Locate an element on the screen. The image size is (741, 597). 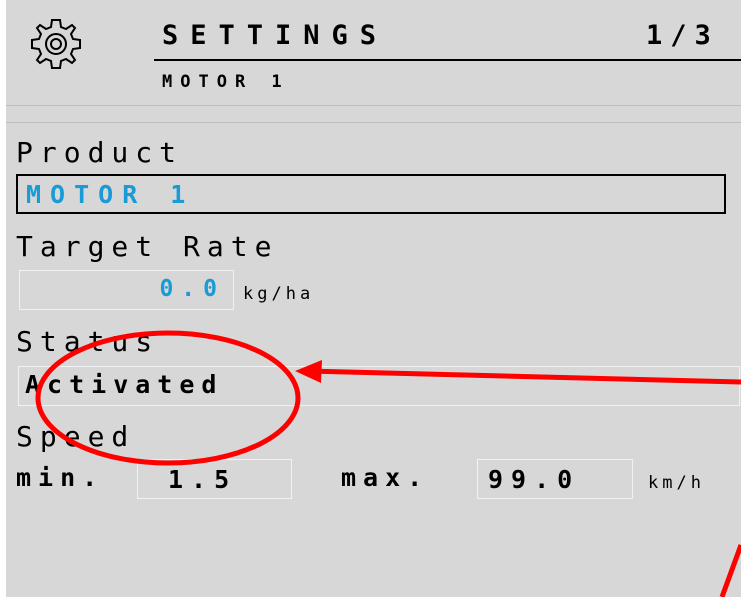
speed-min-label: min. is located at coordinates (60, 477).